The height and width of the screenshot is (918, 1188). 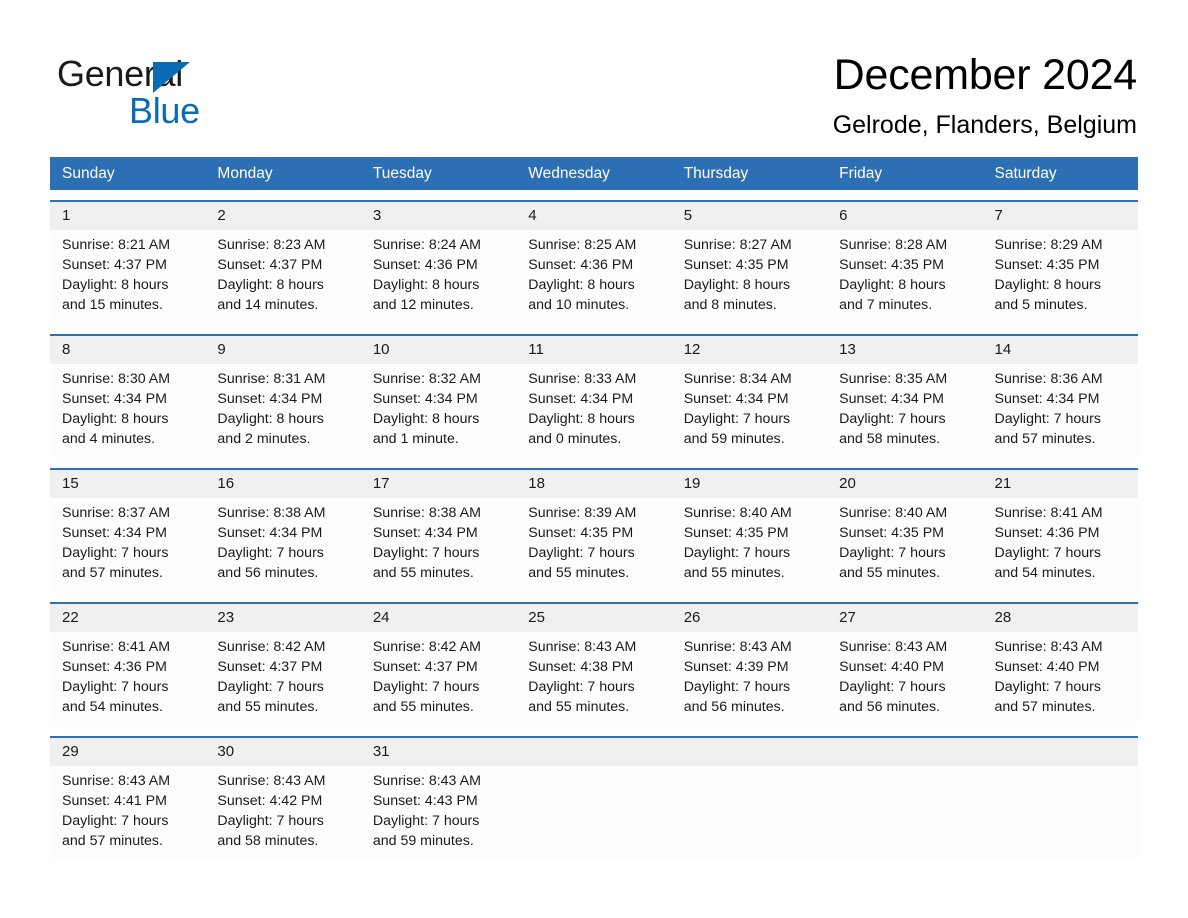 I want to click on location-subtitle: Gelrode, Flanders, Belgium, so click(x=984, y=125).